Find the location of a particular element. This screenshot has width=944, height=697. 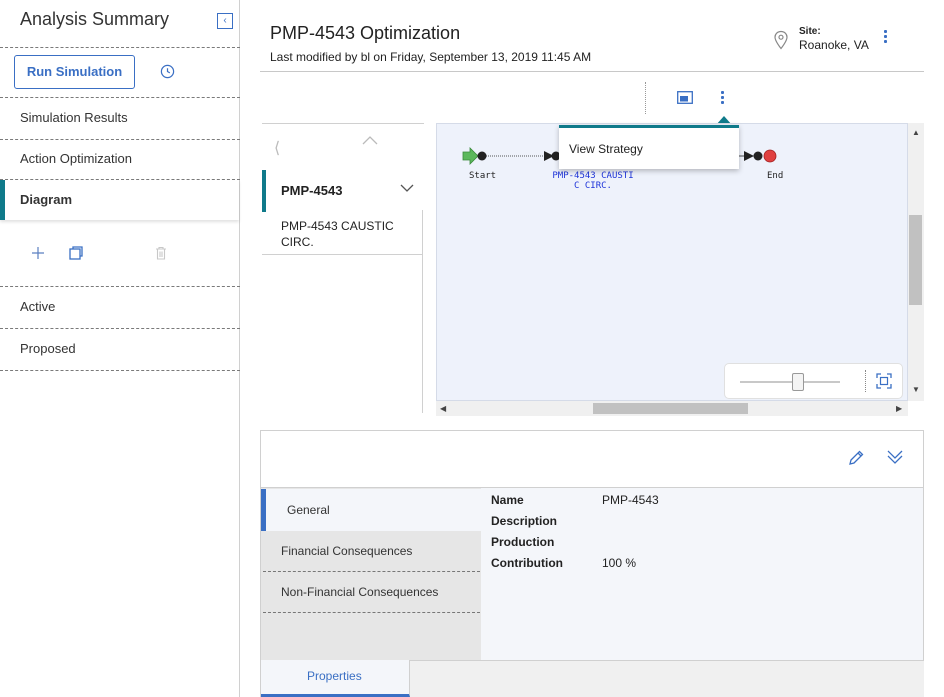

zoom-slider-track is located at coordinates (790, 382).